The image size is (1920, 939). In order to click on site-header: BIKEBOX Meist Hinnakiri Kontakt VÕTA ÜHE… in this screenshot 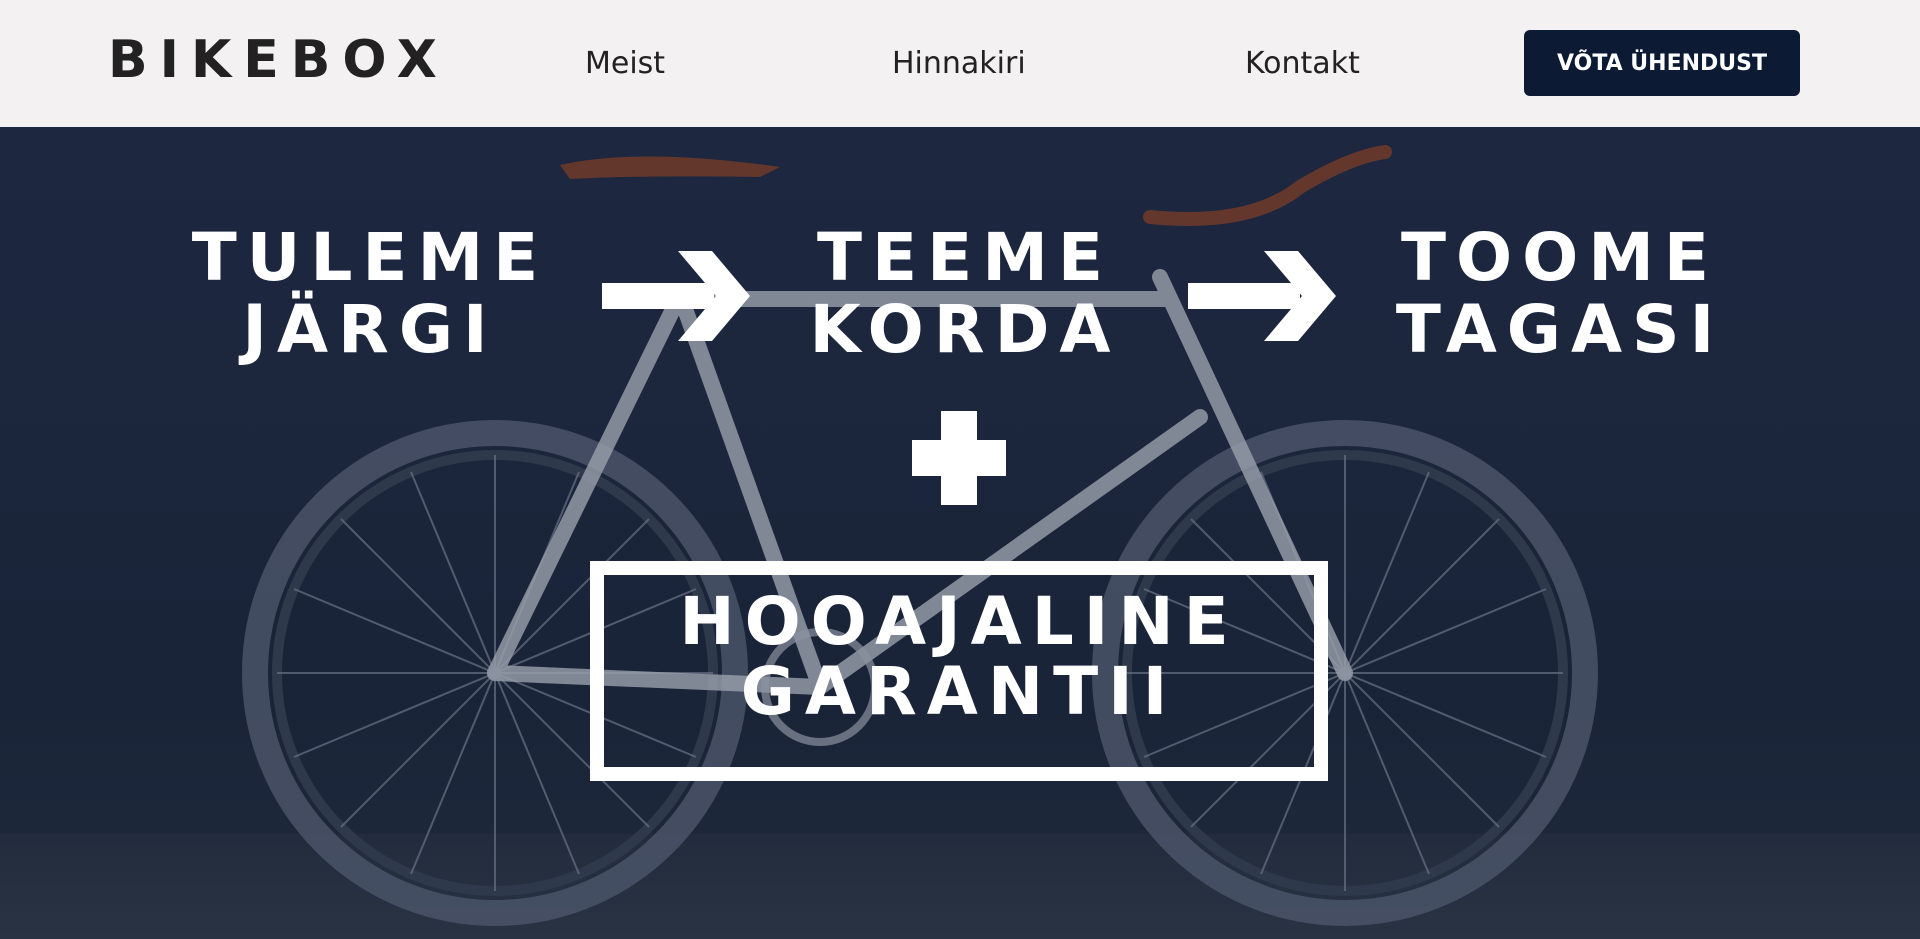, I will do `click(960, 63)`.